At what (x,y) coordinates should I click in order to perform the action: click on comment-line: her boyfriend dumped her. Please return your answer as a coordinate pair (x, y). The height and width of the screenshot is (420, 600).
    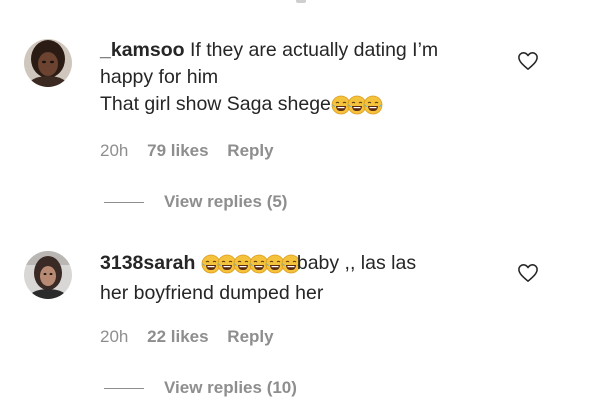
    Looking at the image, I should click on (212, 293).